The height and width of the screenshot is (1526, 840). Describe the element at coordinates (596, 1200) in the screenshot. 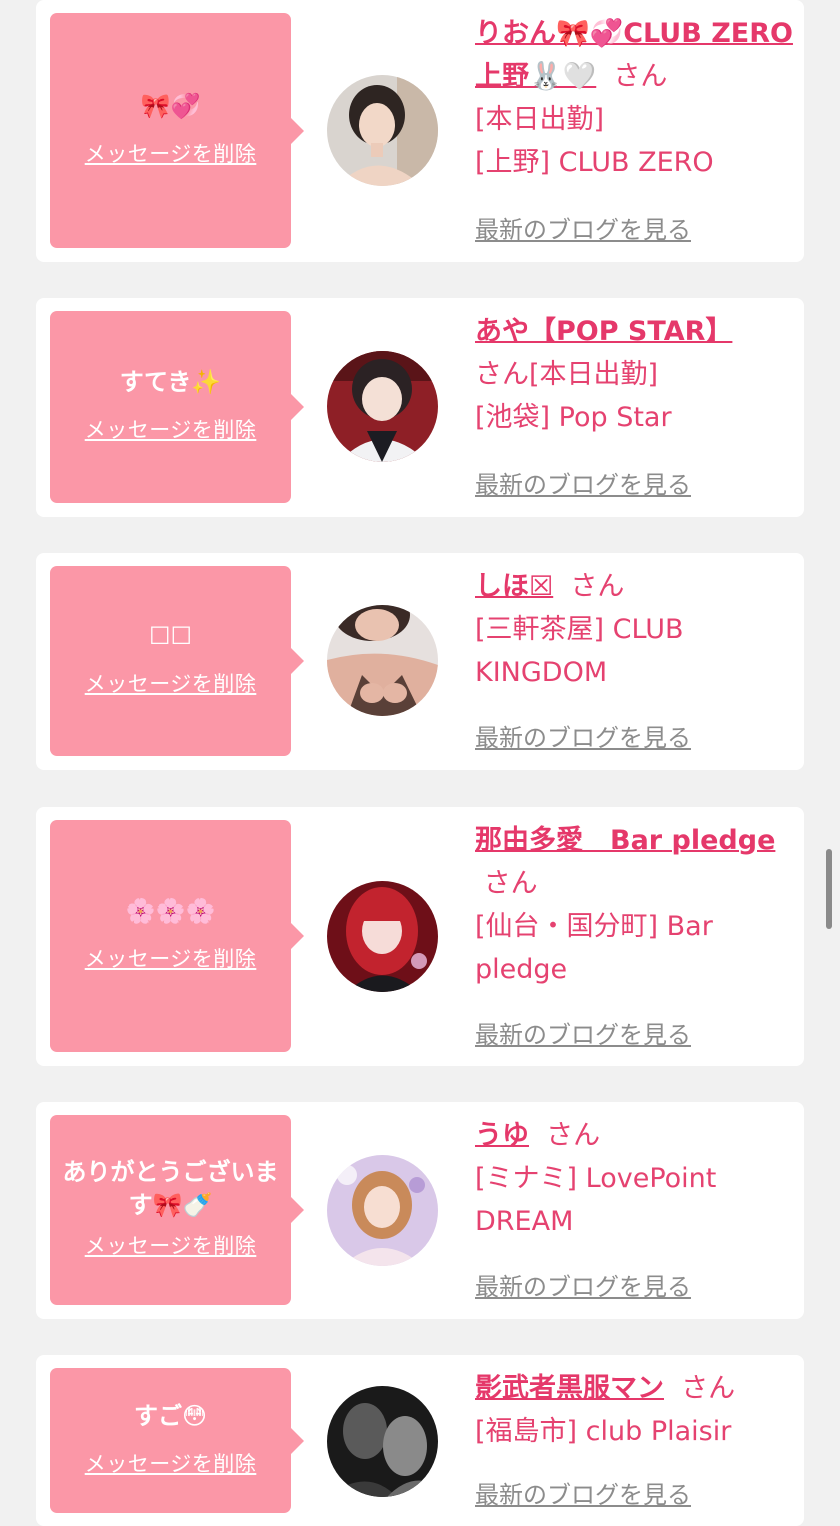

I see `shop-info: [ミナミ] LovePoint DREAM` at that location.